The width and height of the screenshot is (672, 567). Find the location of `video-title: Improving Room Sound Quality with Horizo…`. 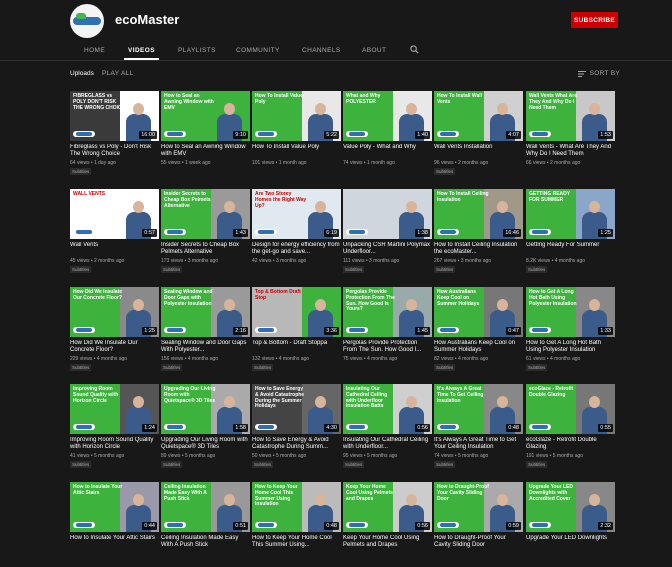

video-title: Improving Room Sound Quality with Horizo… is located at coordinates (114, 444).